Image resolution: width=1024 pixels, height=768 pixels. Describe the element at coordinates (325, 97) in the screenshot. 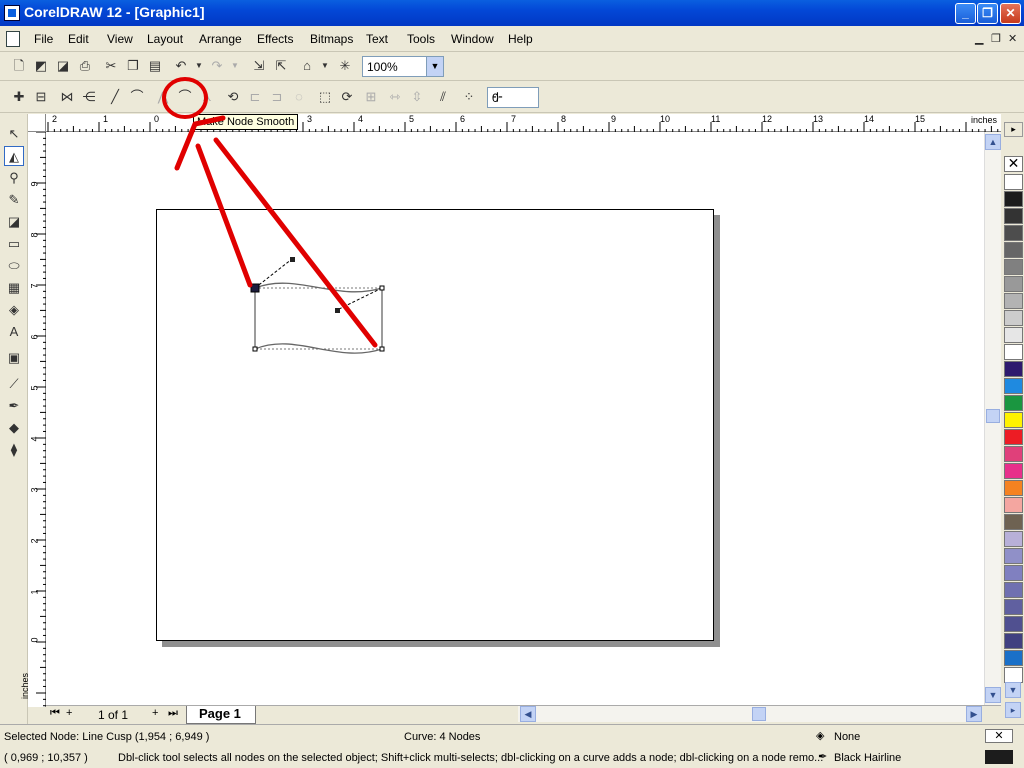

I see `stretch-scale-nodes-icon: ⬚` at that location.